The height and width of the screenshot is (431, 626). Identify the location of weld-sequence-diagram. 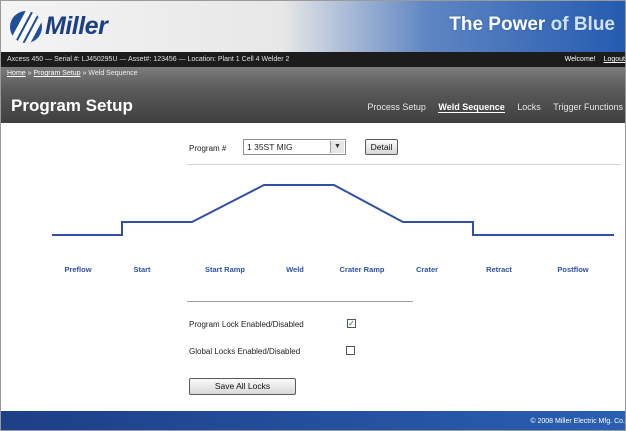
(333, 210).